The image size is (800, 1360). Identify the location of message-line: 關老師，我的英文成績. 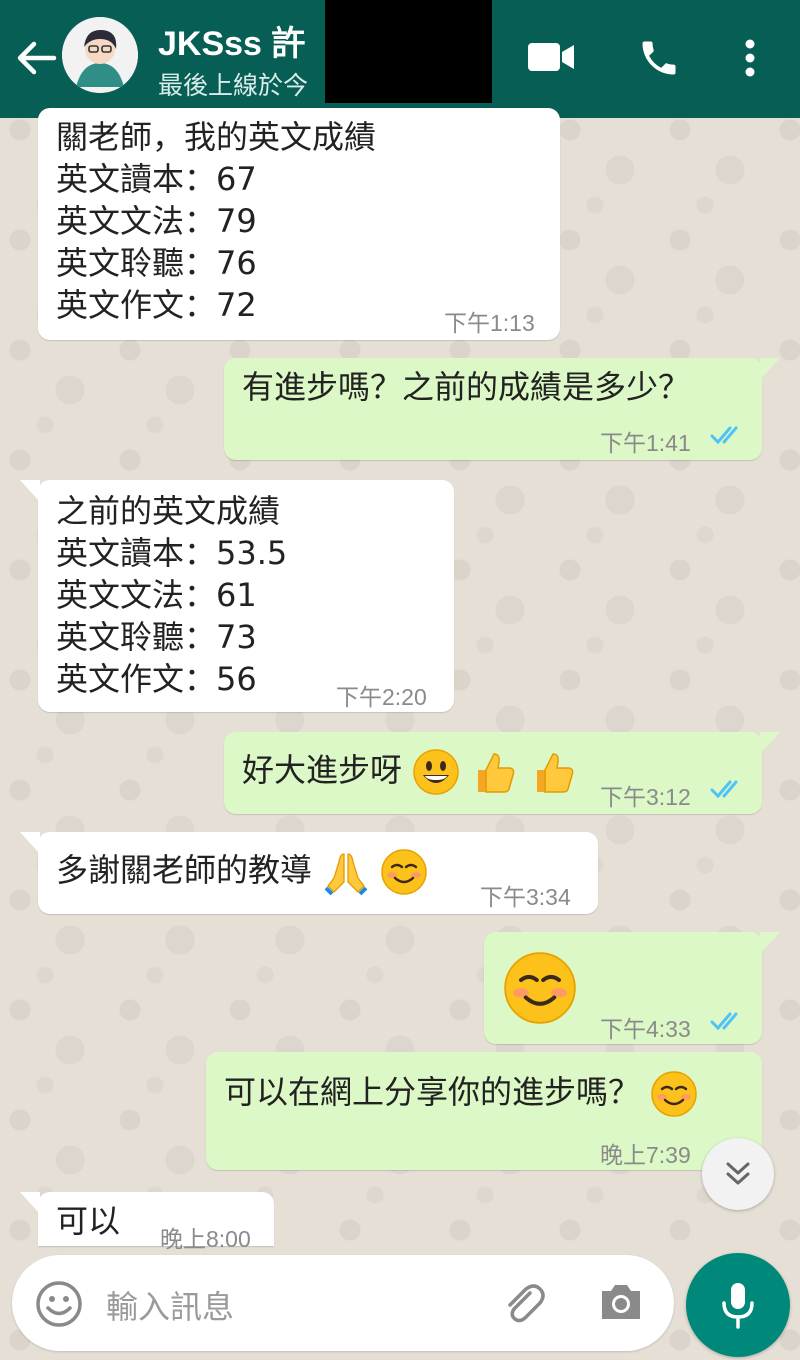
(216, 137).